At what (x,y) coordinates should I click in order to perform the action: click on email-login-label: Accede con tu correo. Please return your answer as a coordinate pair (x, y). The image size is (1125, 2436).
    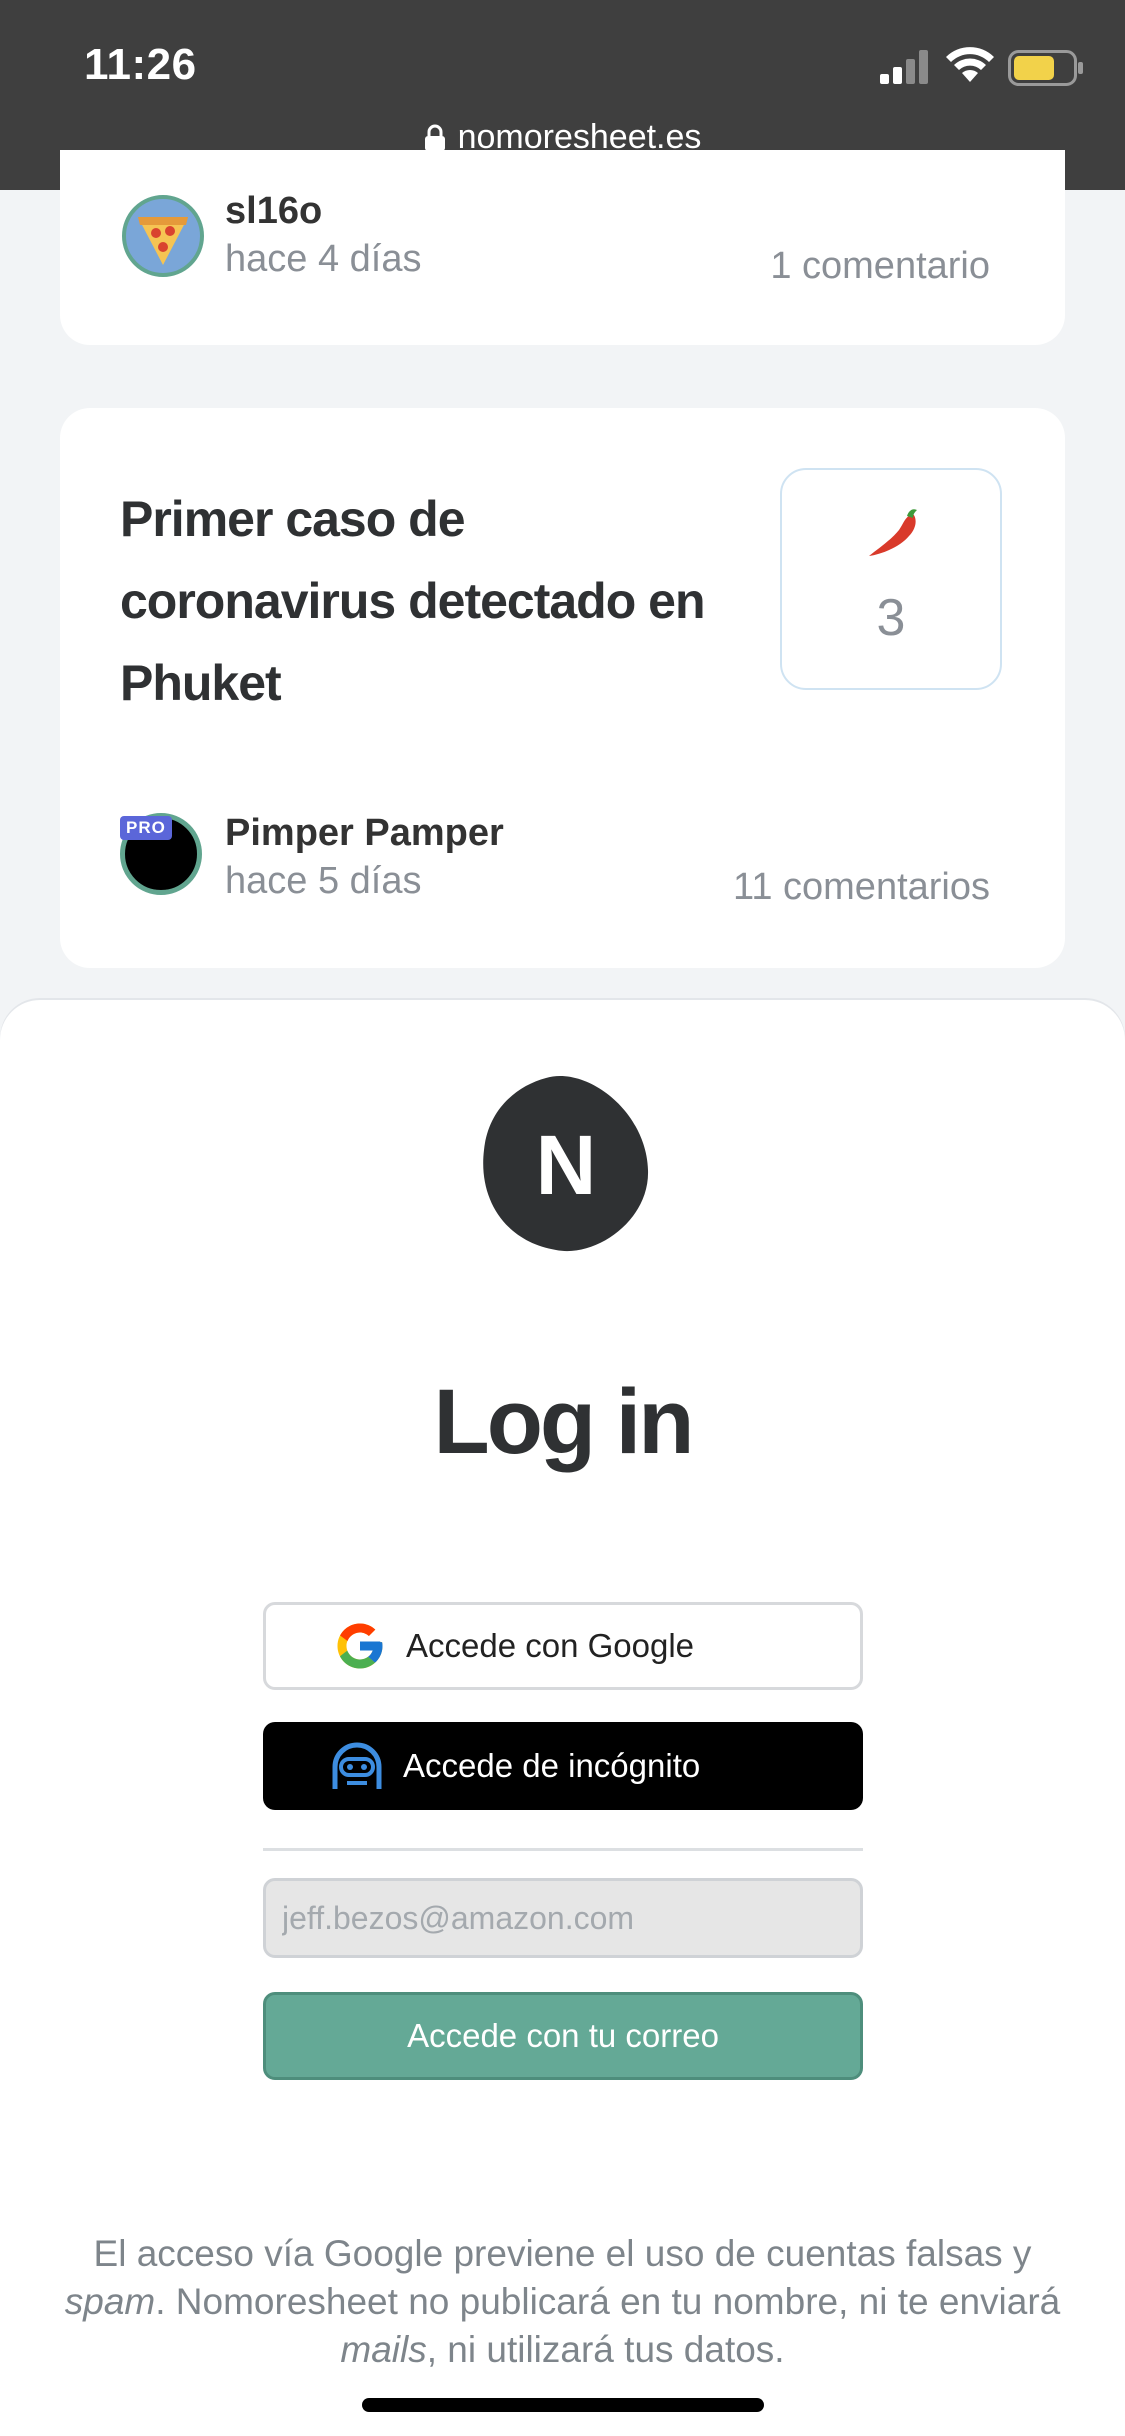
    Looking at the image, I should click on (563, 2035).